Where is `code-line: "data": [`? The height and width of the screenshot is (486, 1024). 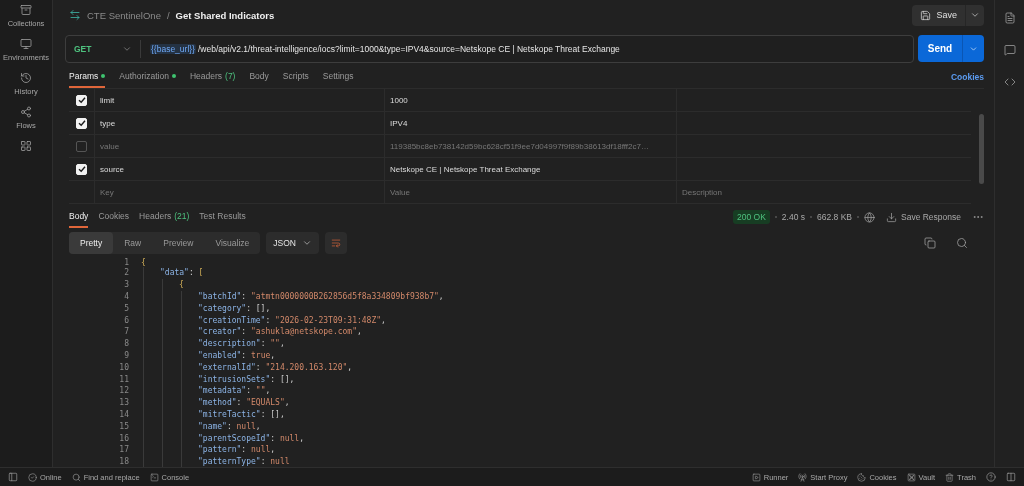
code-line: "data": [ is located at coordinates (182, 273).